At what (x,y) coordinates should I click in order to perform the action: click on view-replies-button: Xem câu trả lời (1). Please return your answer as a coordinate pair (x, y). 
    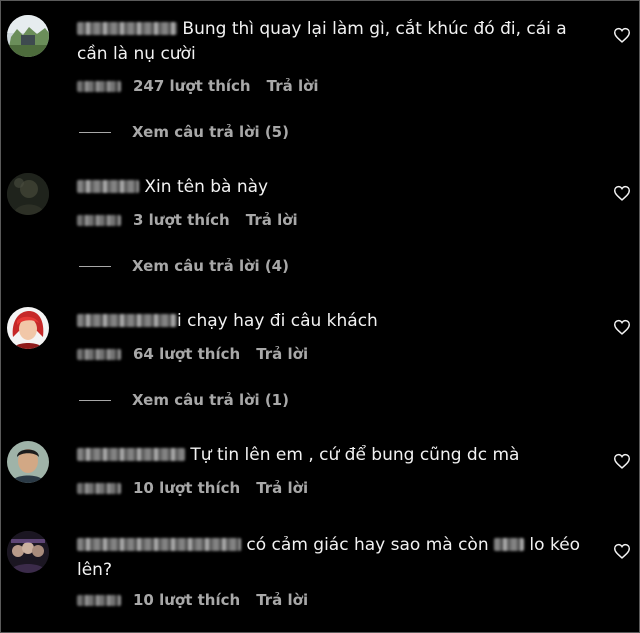
    Looking at the image, I should click on (184, 400).